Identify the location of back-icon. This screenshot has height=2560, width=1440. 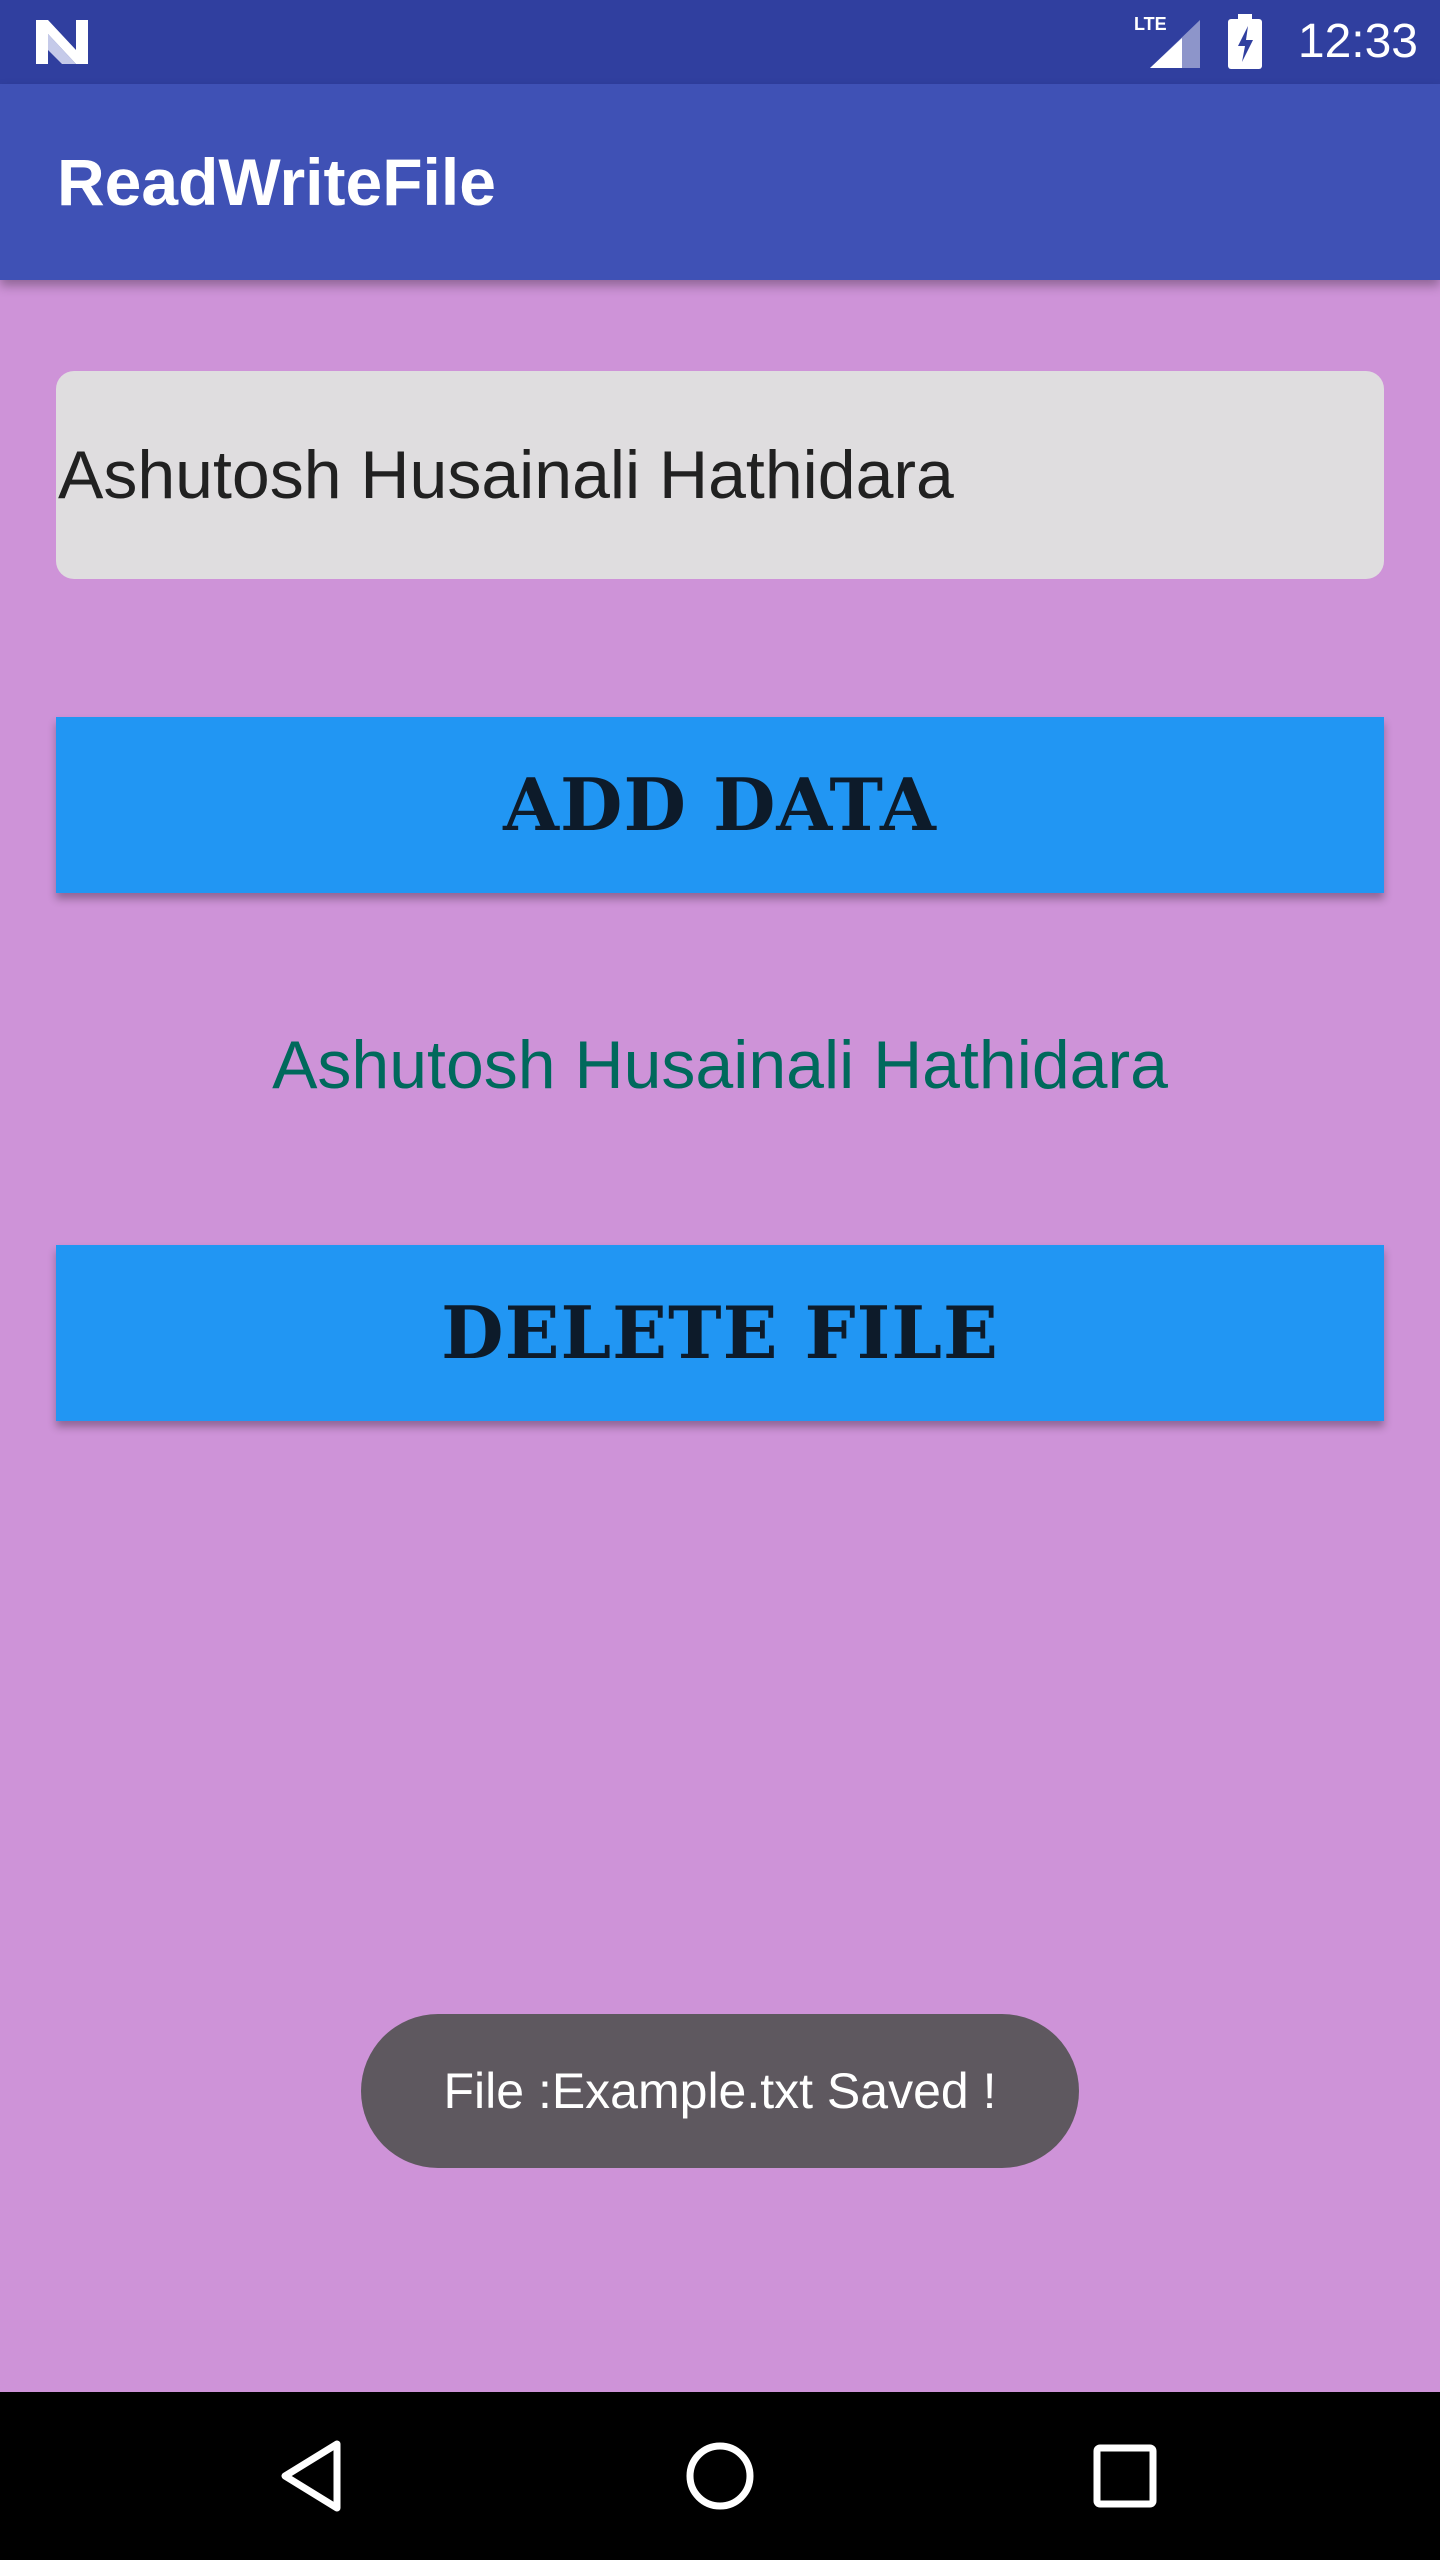
(315, 2476).